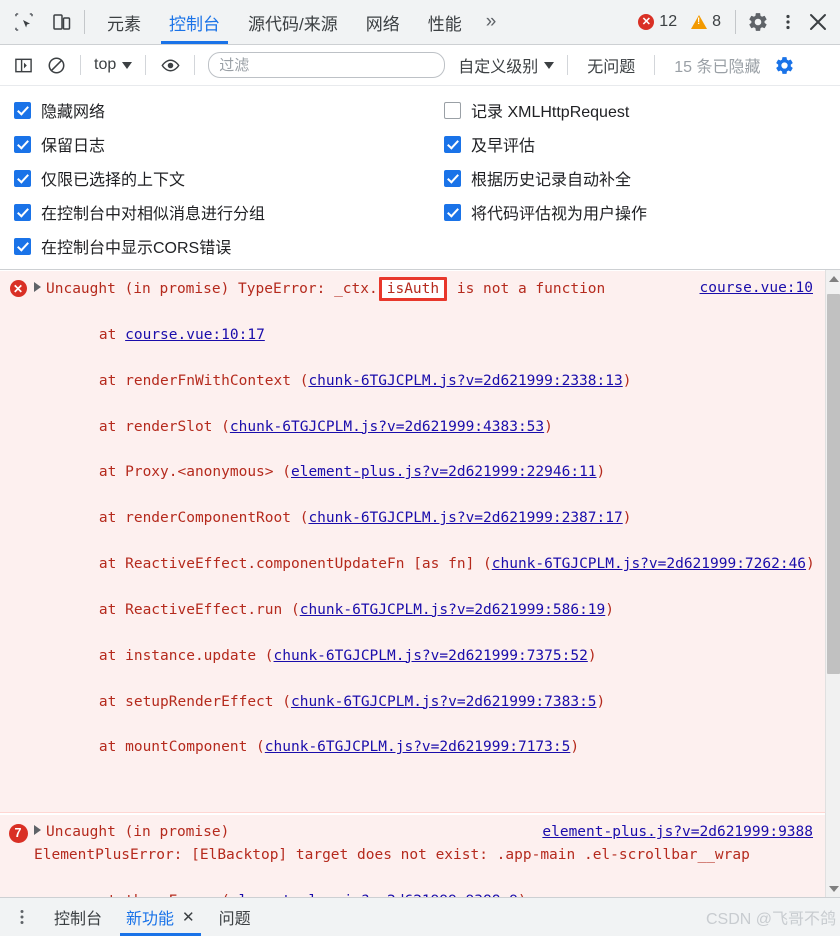  What do you see at coordinates (770, 919) in the screenshot?
I see `watermark: CSDN @飞哥不鸽` at bounding box center [770, 919].